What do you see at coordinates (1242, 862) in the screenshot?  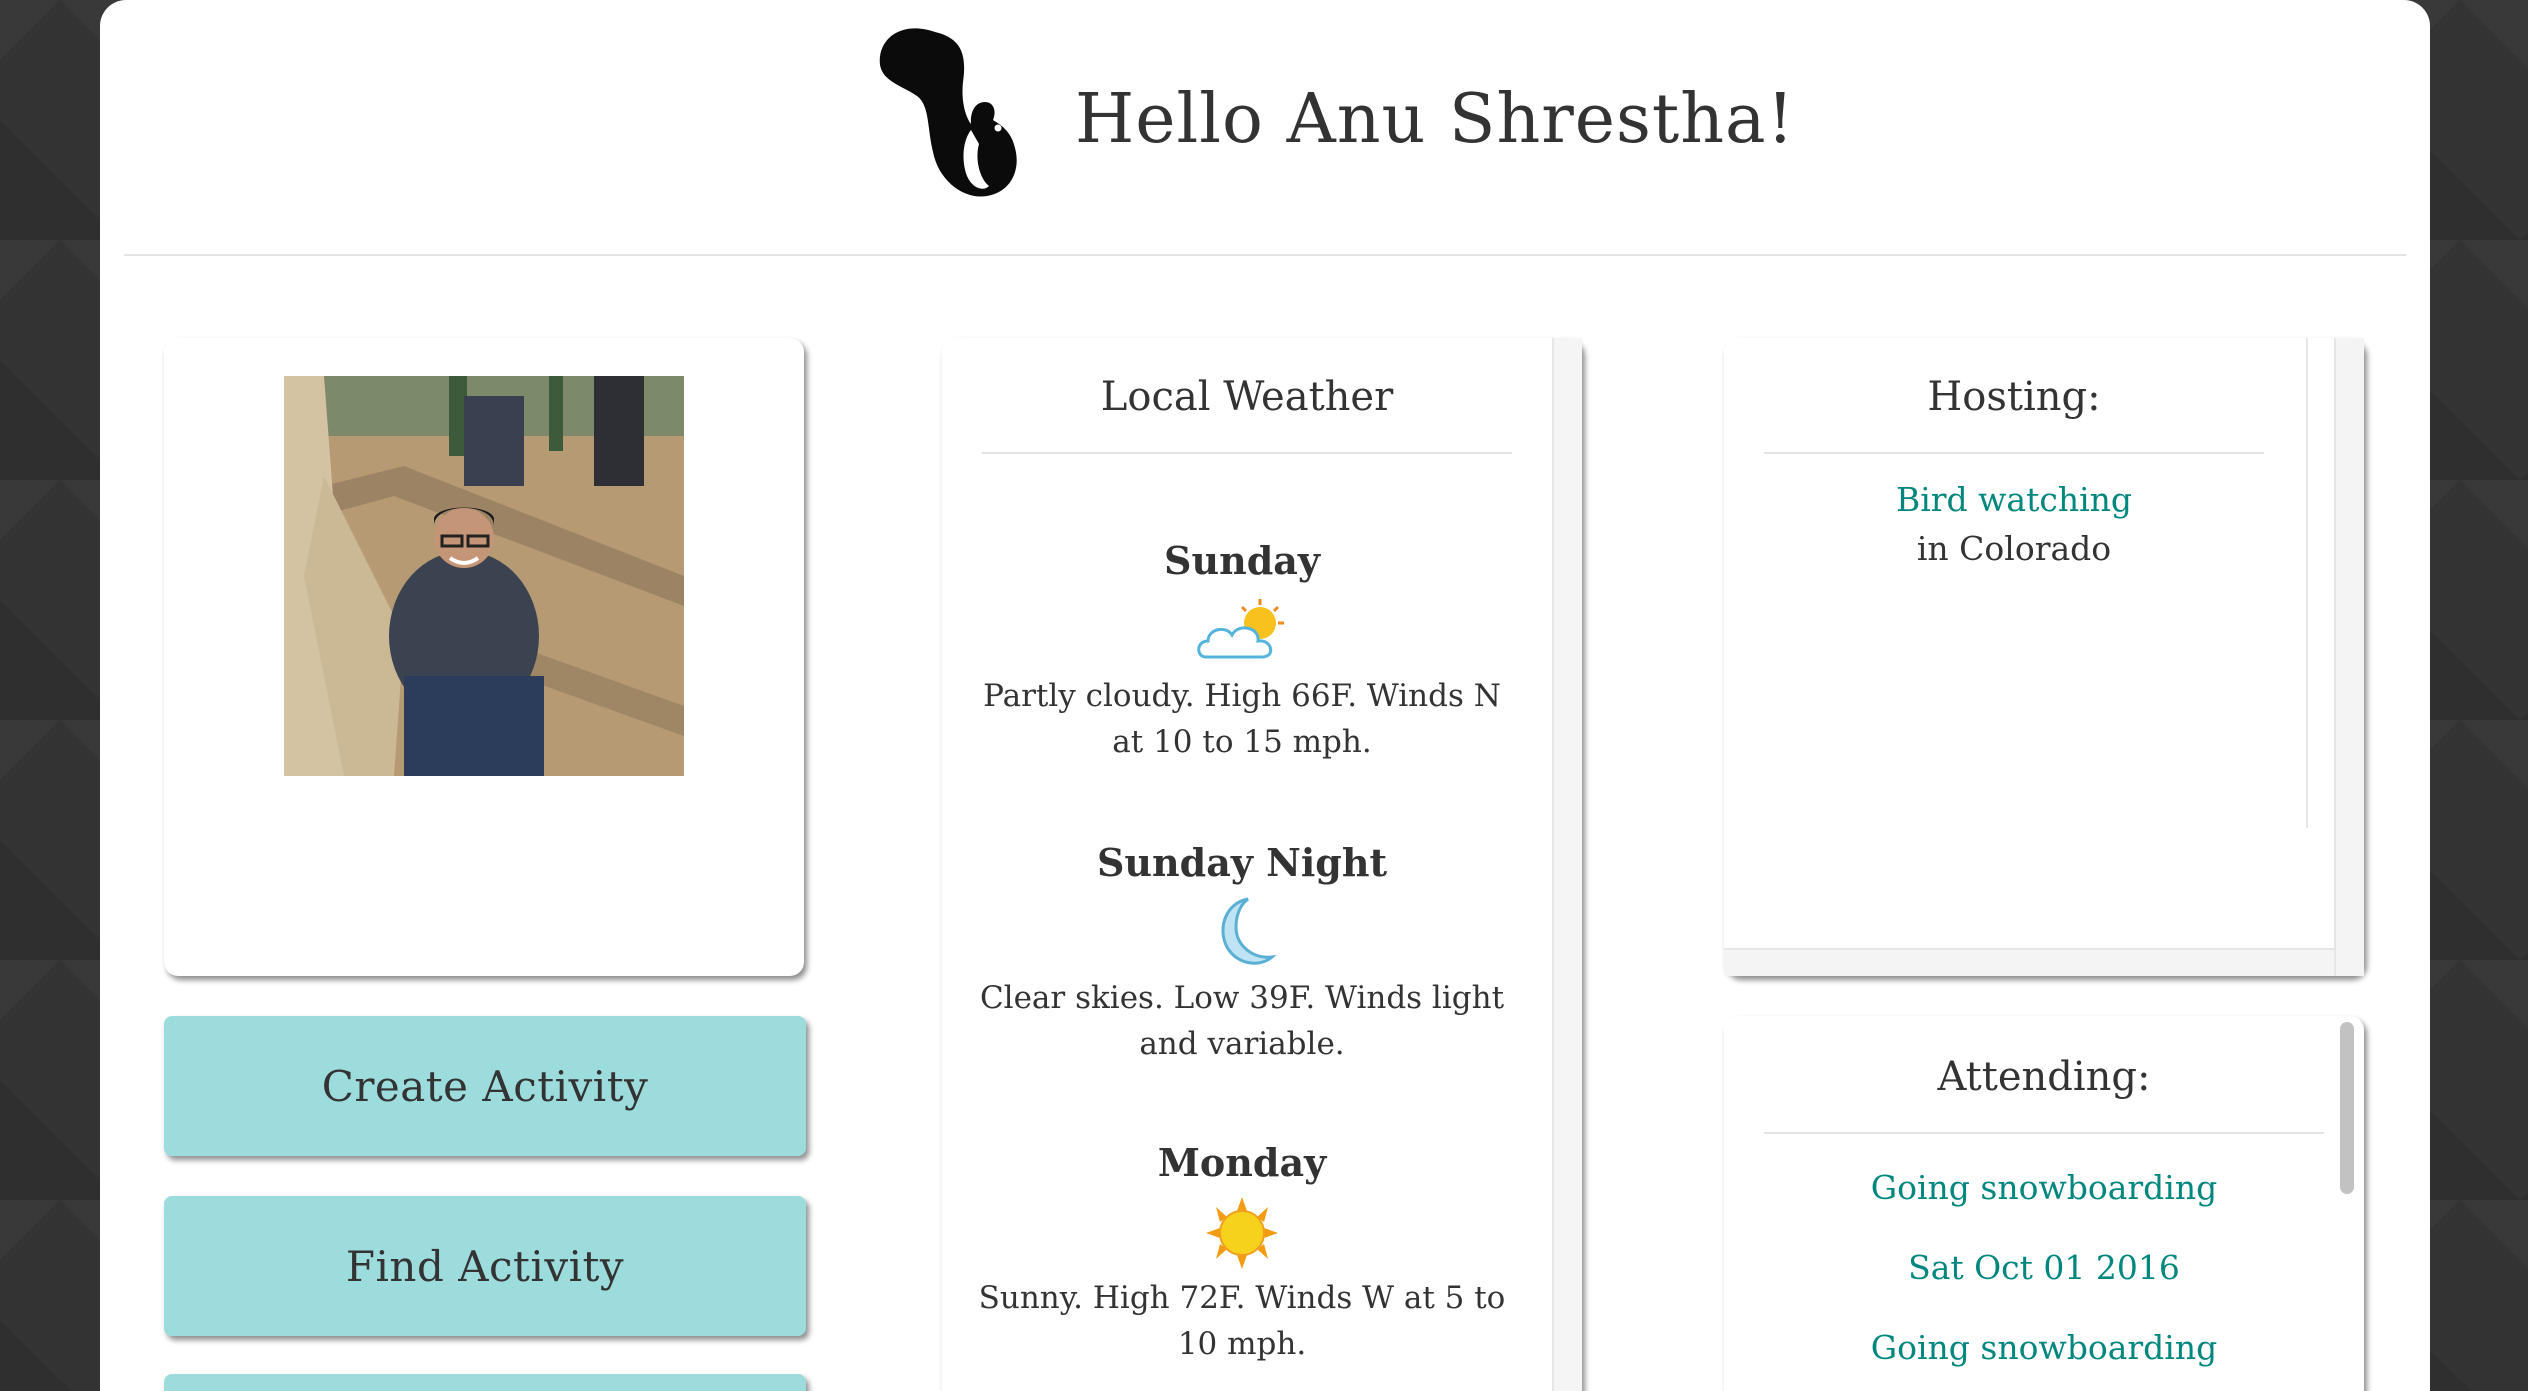 I see `weather-day-name: Sunday Night` at bounding box center [1242, 862].